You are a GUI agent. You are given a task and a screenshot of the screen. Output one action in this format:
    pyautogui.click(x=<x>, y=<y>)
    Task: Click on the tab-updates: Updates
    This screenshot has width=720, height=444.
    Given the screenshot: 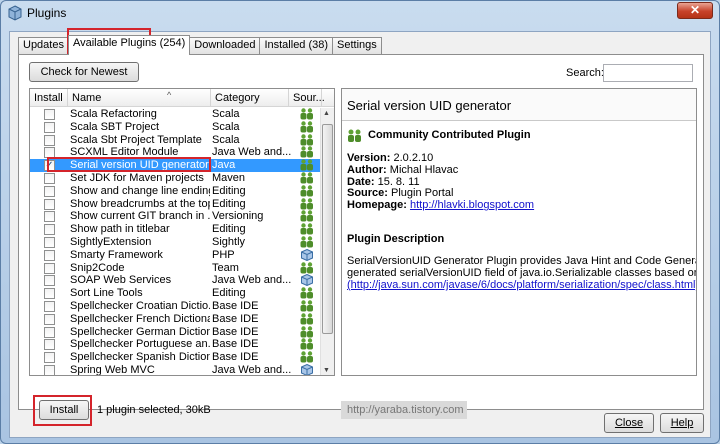 What is the action you would take?
    pyautogui.click(x=43, y=45)
    